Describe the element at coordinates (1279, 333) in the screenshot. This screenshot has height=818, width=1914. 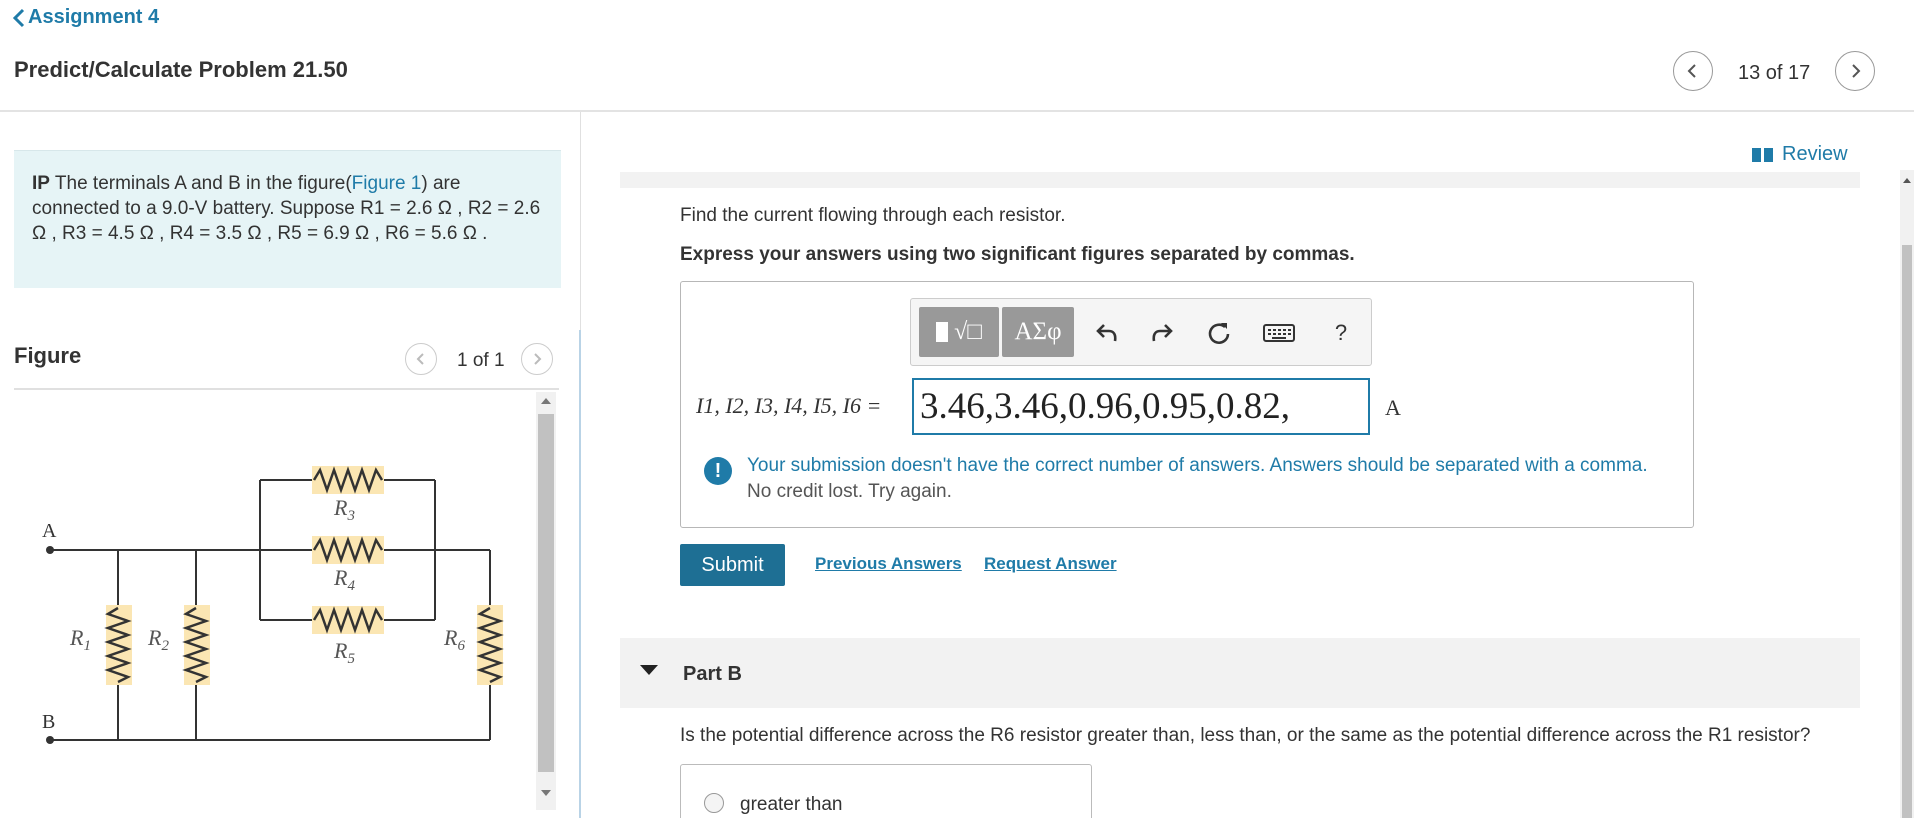
I see `keyboard-icon` at that location.